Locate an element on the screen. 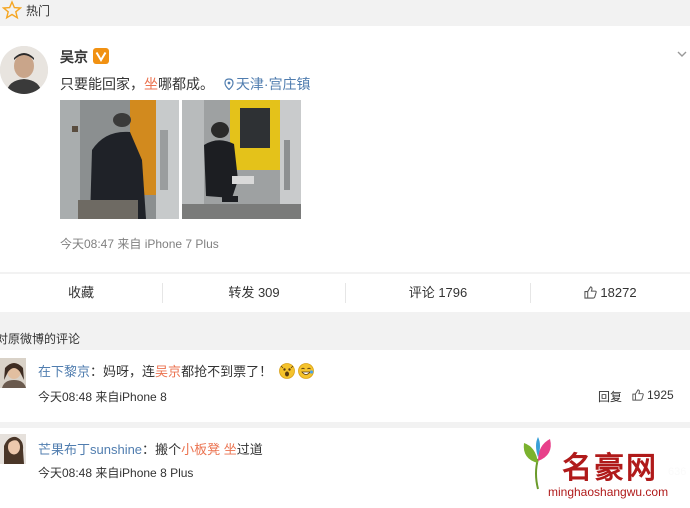 The height and width of the screenshot is (508, 690). watermark-logo: 名豪网 minghaoshangwu.com is located at coordinates (600, 468).